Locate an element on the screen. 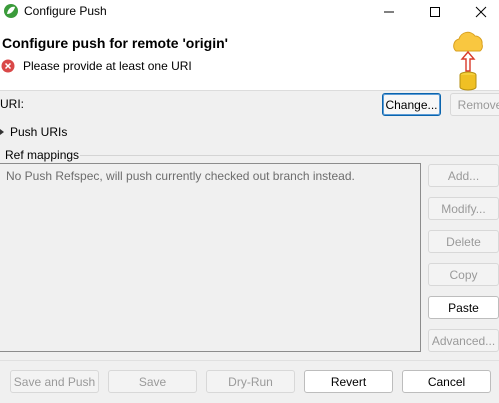  error-message: Please provide at least one URI is located at coordinates (107, 66).